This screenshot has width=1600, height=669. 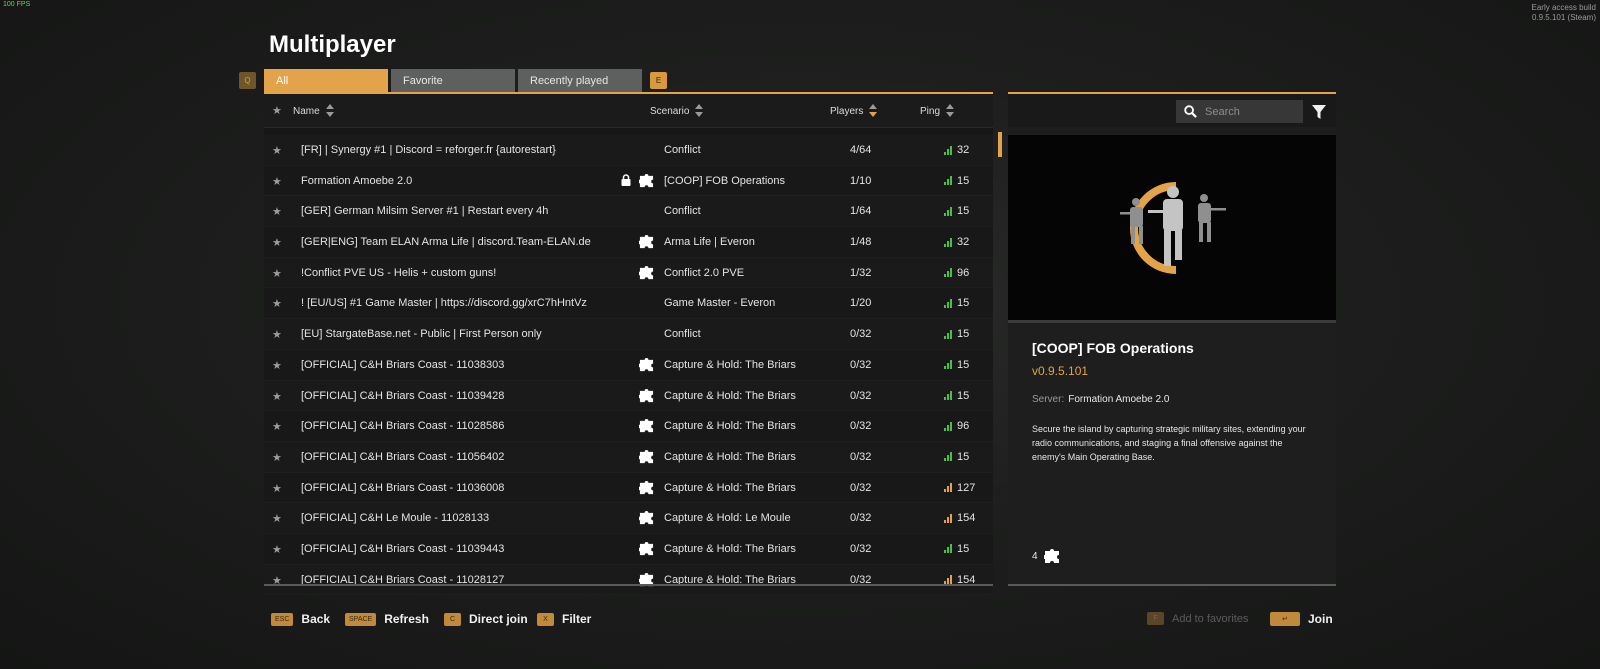 I want to click on search-input: Search, so click(x=1239, y=111).